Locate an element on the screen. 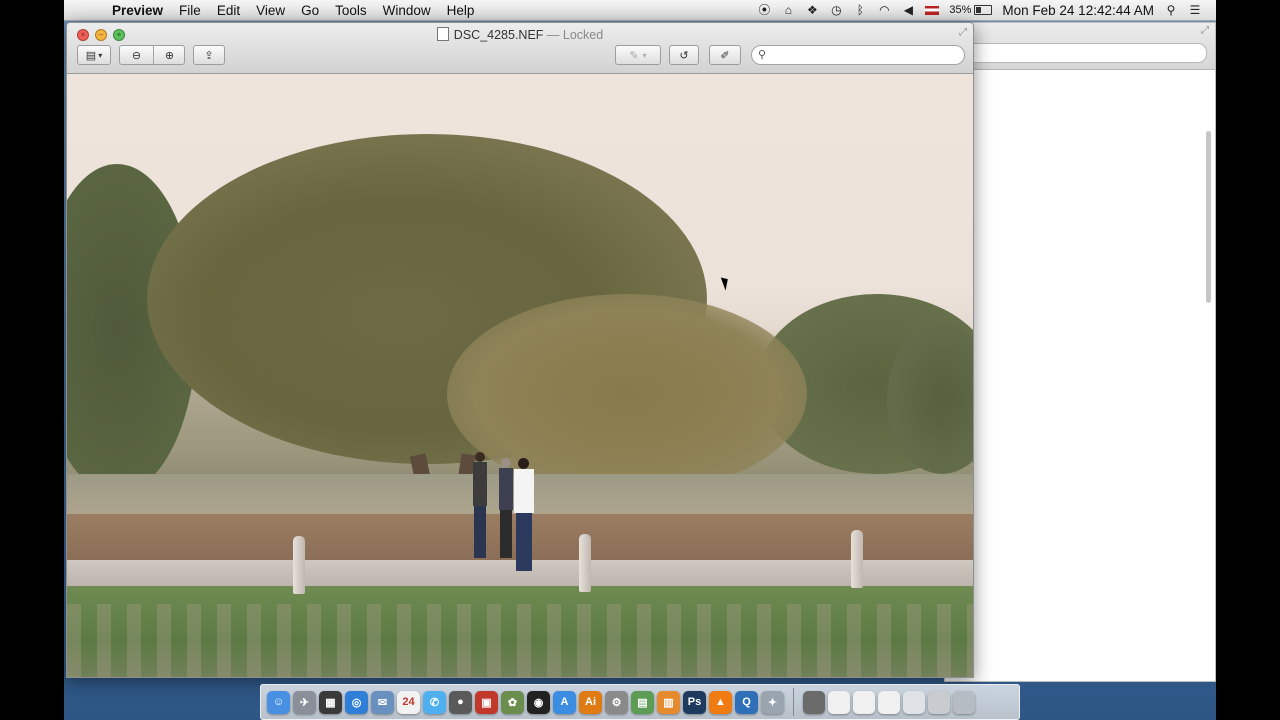 Image resolution: width=1280 pixels, height=720 pixels. zoom-segmented-control: ⊖ ⊕ is located at coordinates (152, 55).